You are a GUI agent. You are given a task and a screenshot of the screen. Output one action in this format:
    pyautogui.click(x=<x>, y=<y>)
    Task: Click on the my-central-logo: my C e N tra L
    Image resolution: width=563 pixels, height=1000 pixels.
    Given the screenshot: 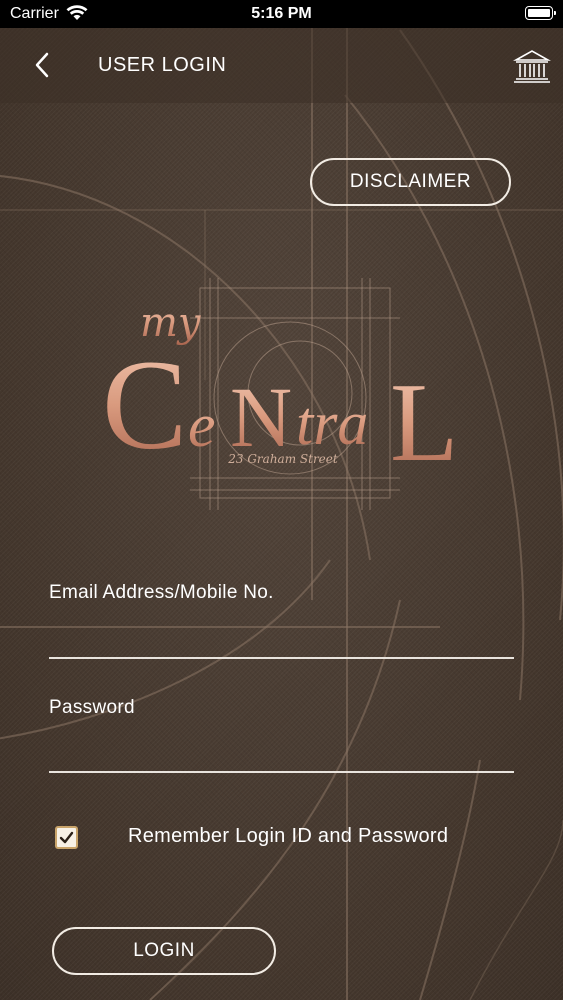 What is the action you would take?
    pyautogui.click(x=280, y=394)
    